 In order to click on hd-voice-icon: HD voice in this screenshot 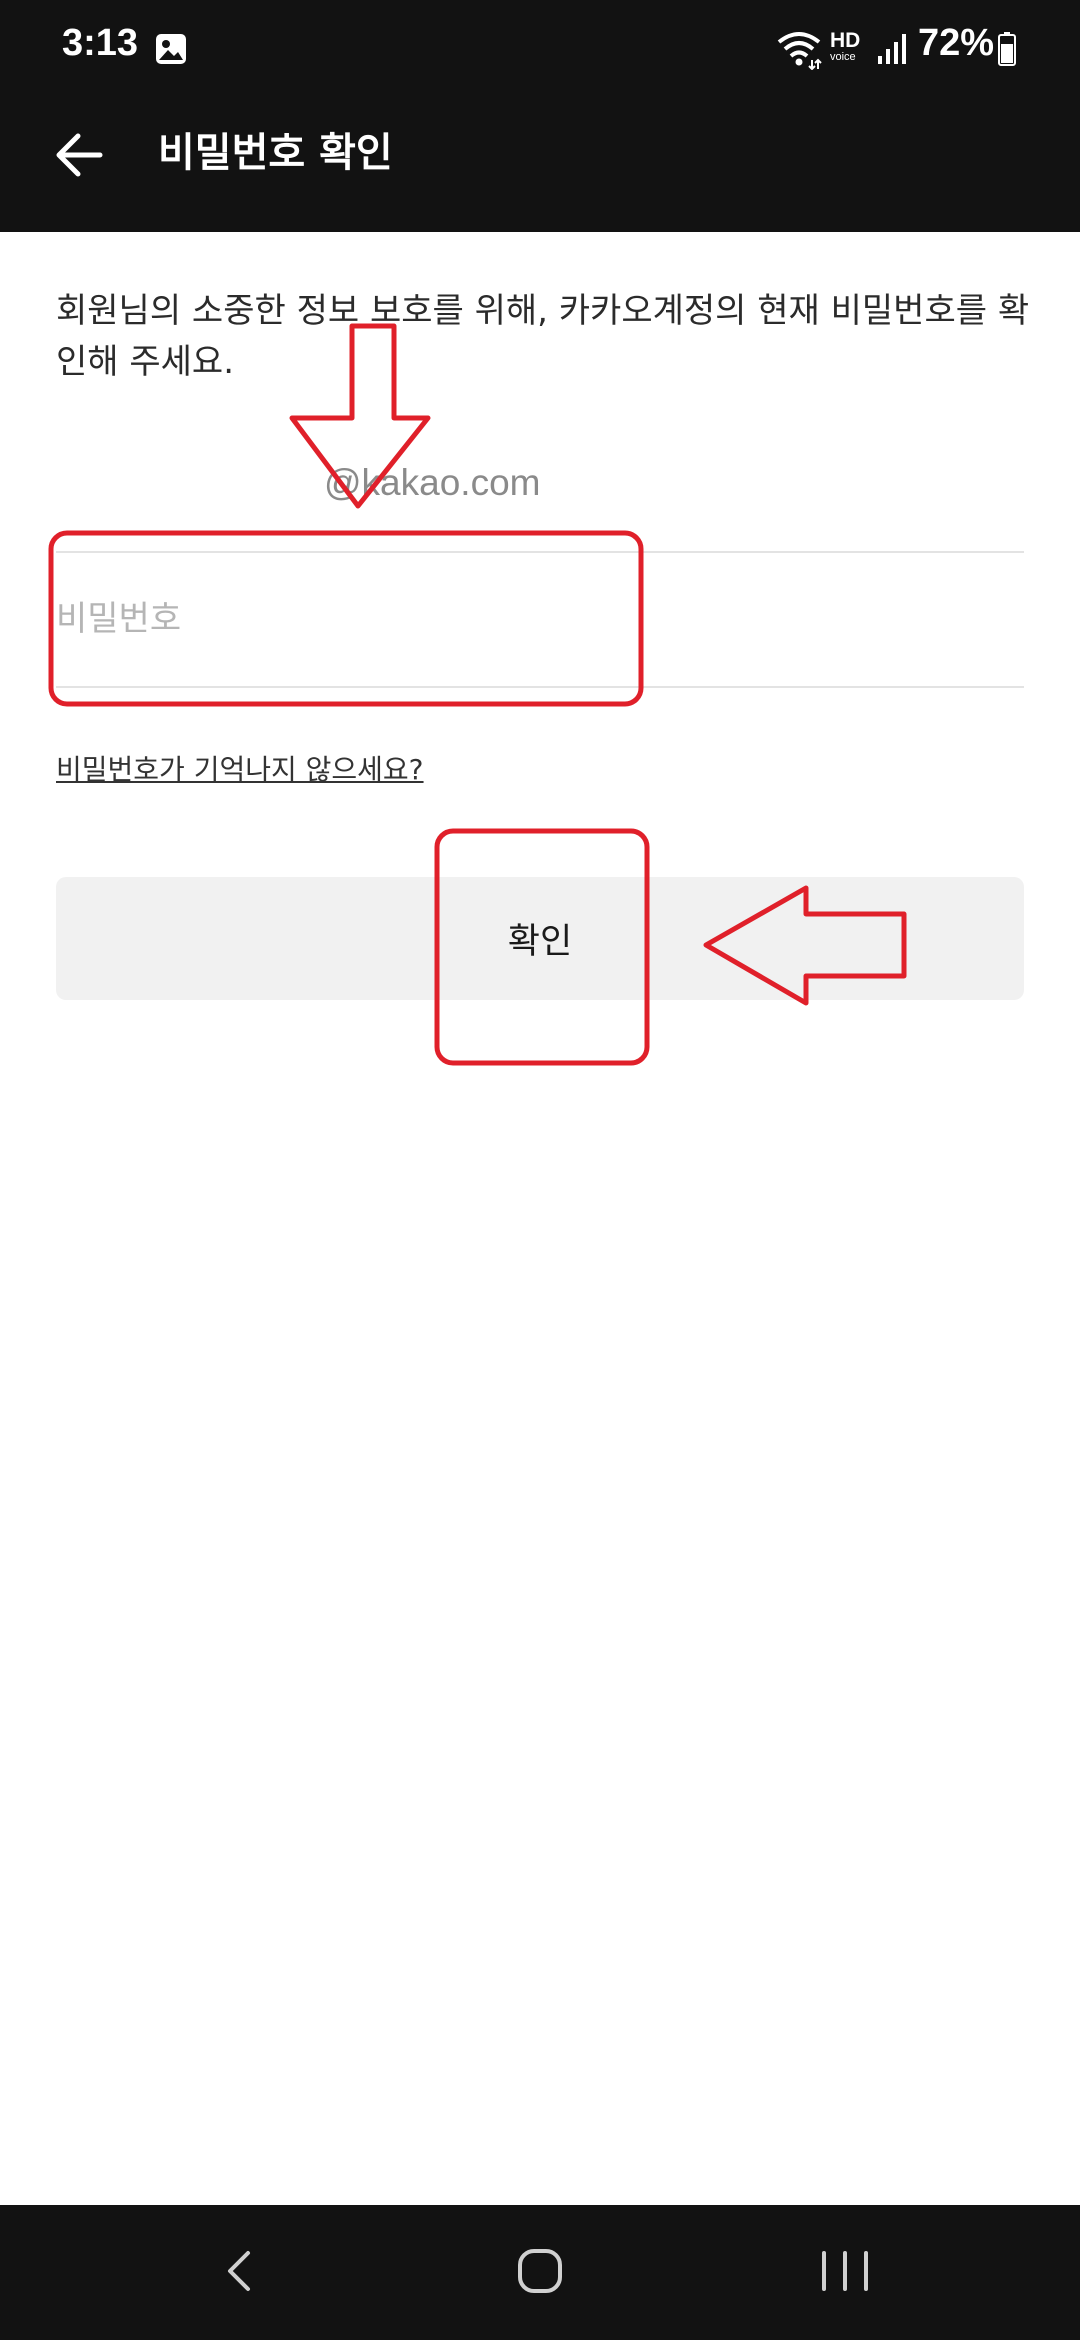, I will do `click(852, 50)`.